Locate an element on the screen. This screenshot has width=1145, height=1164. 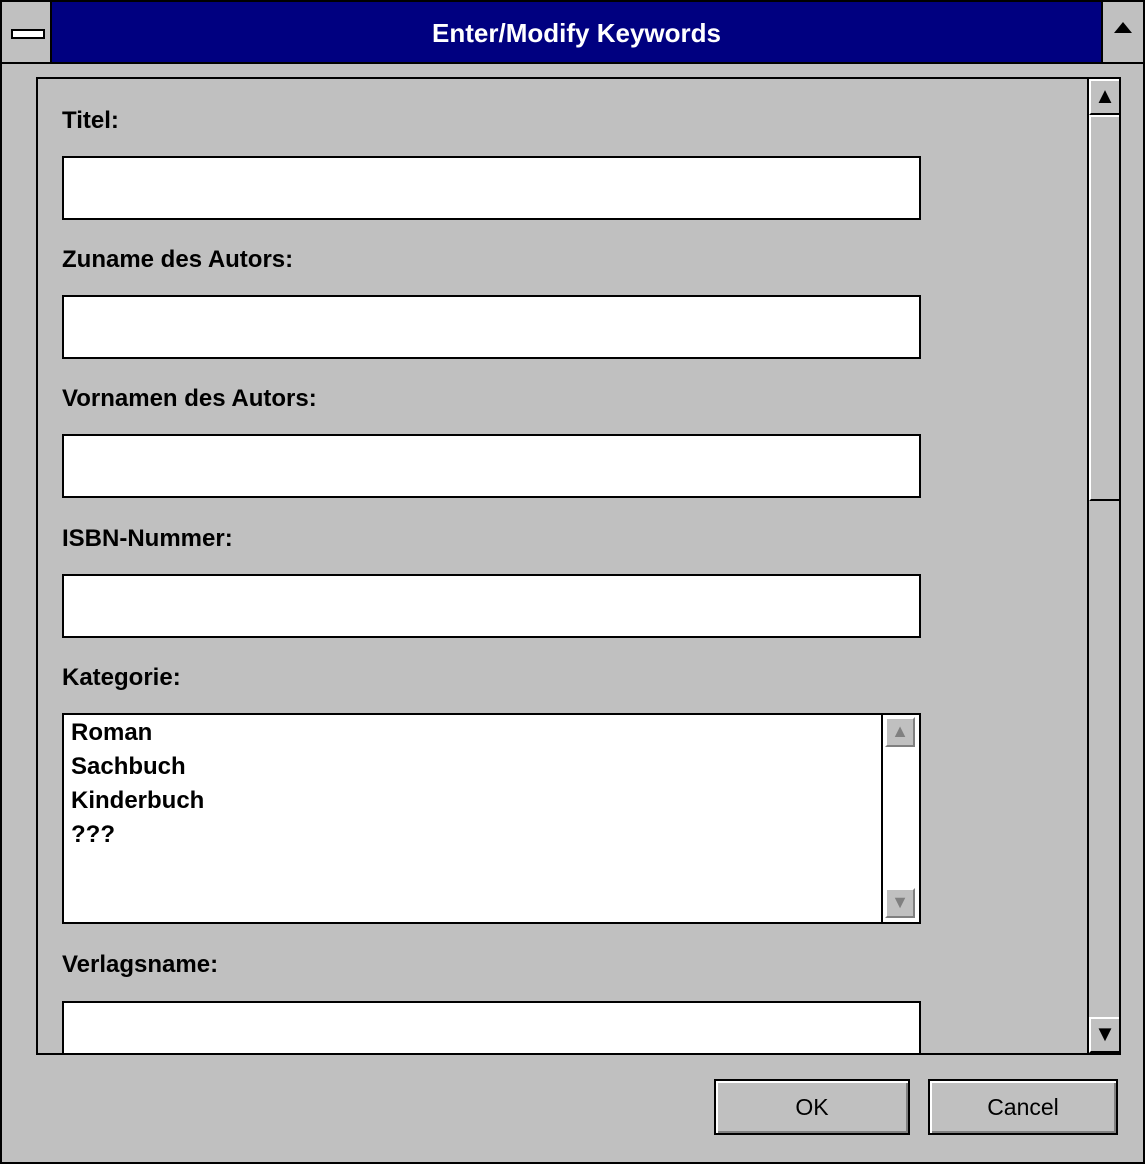
titel-label: Titel: is located at coordinates (90, 120).